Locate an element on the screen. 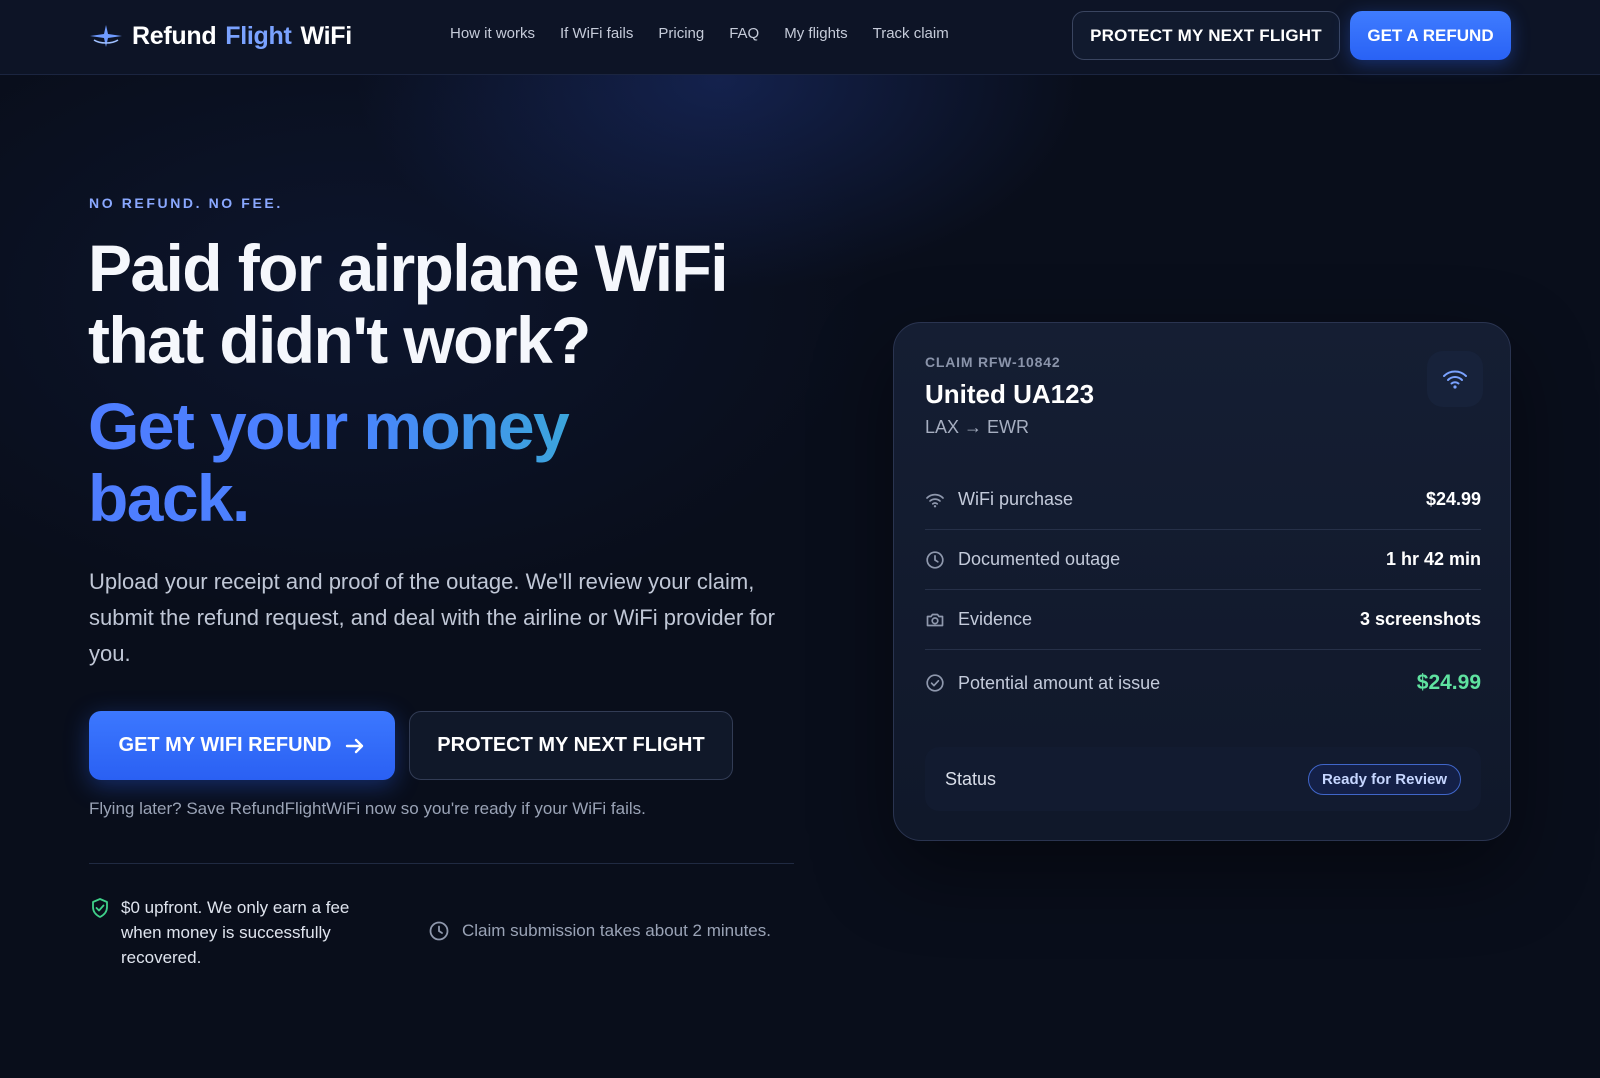  hero-divider is located at coordinates (441, 863).